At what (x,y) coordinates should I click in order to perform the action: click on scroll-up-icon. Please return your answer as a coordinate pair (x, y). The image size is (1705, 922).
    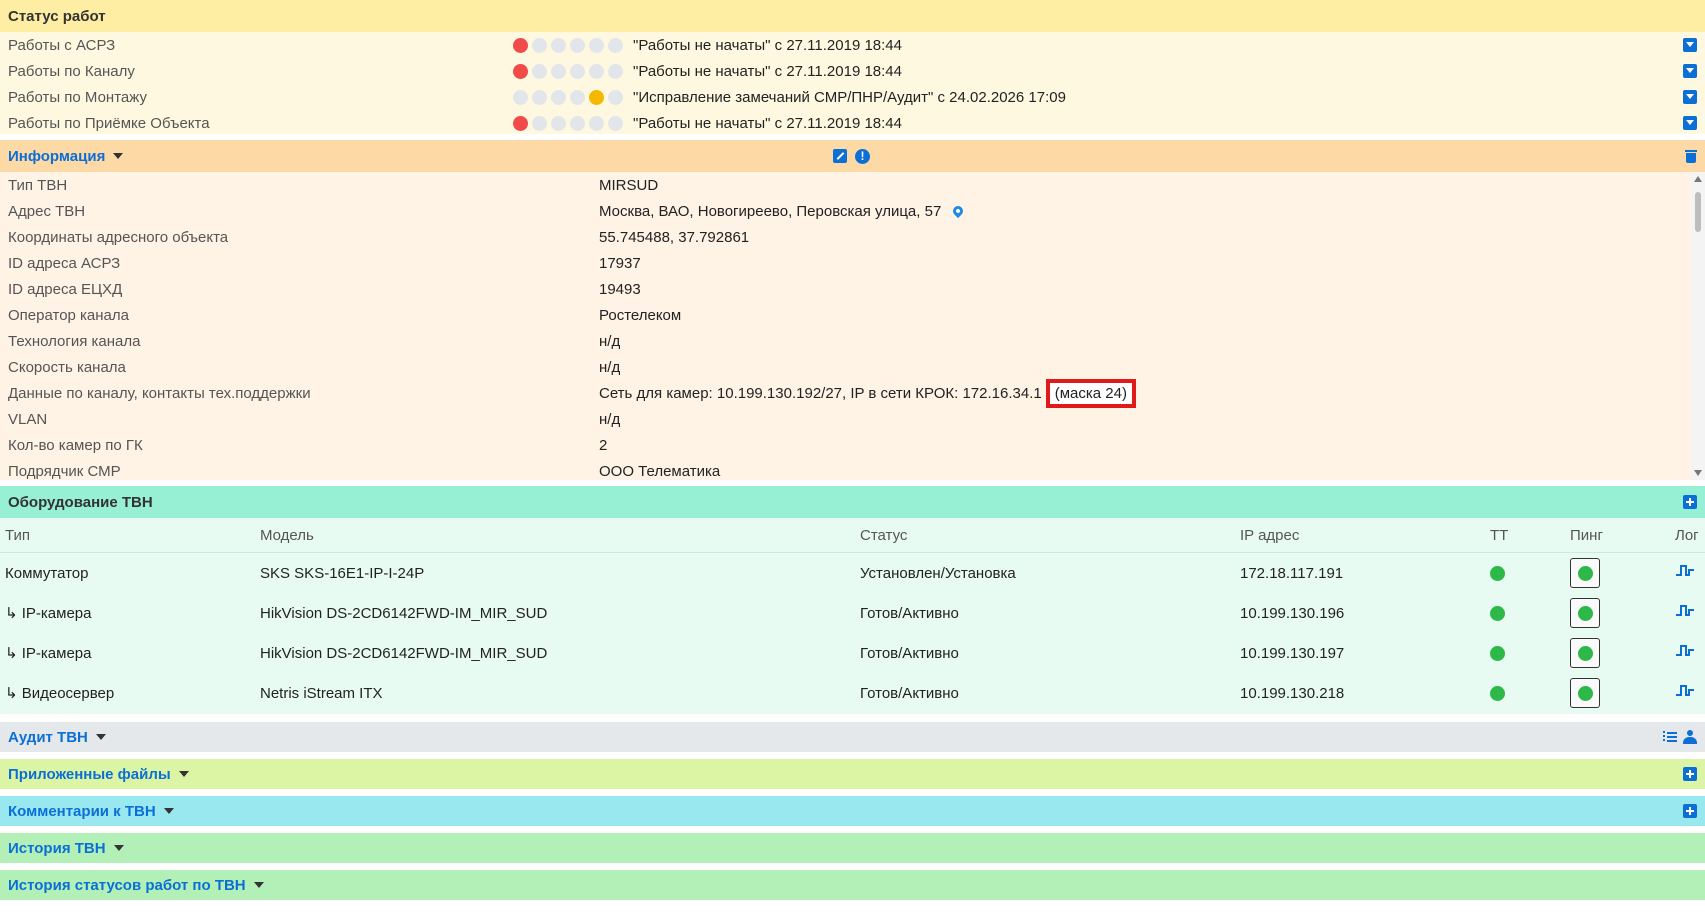
    Looking at the image, I should click on (1698, 179).